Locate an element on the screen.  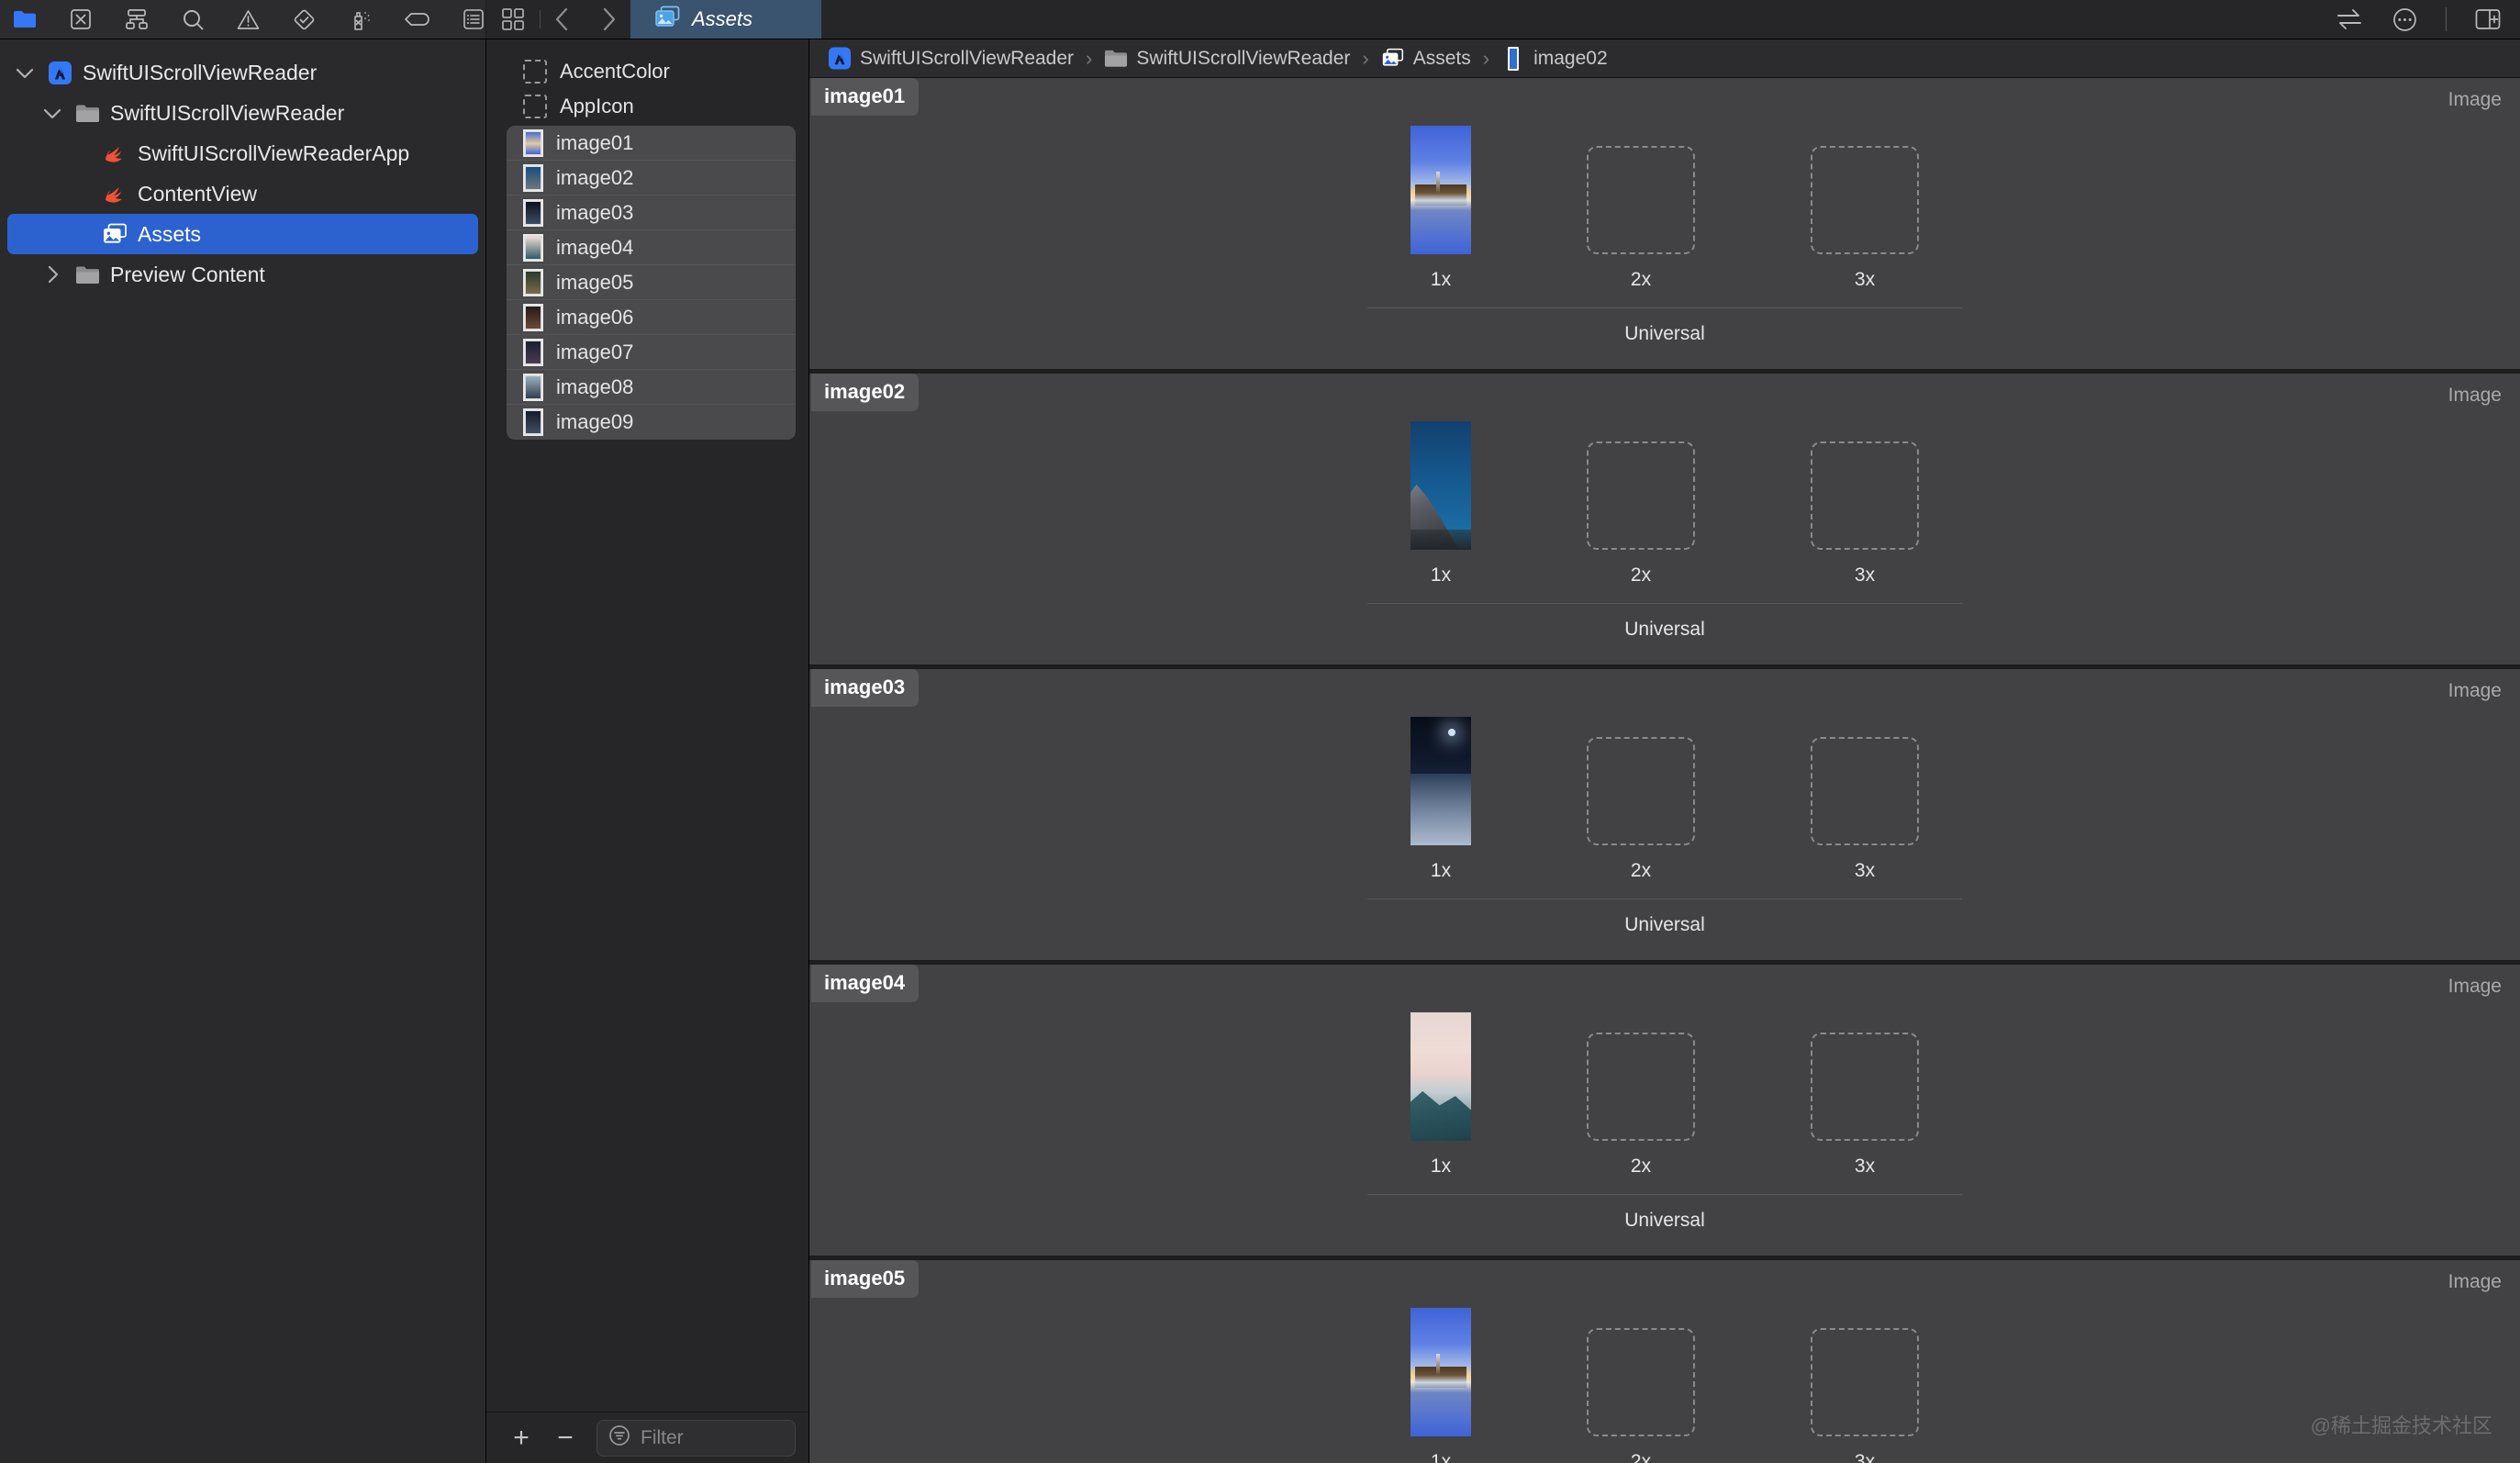
asset-list-item: image09 is located at coordinates (651, 423).